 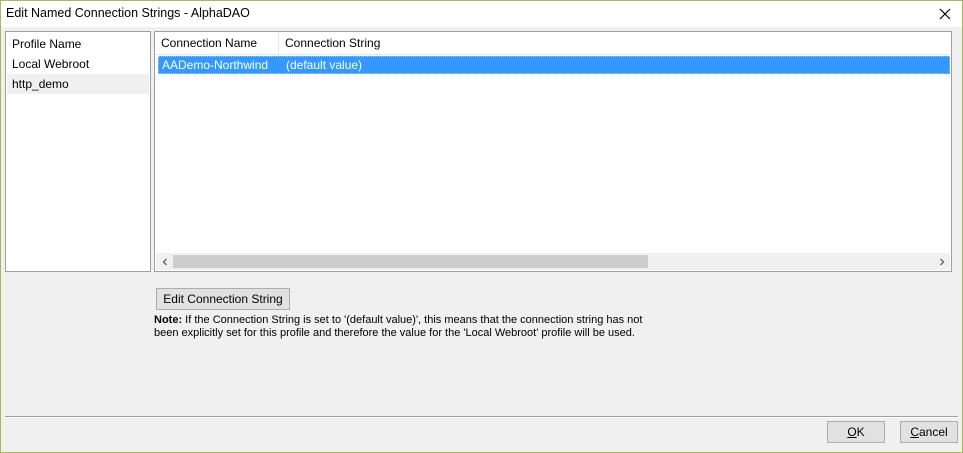 I want to click on chevron-left-icon, so click(x=164, y=261).